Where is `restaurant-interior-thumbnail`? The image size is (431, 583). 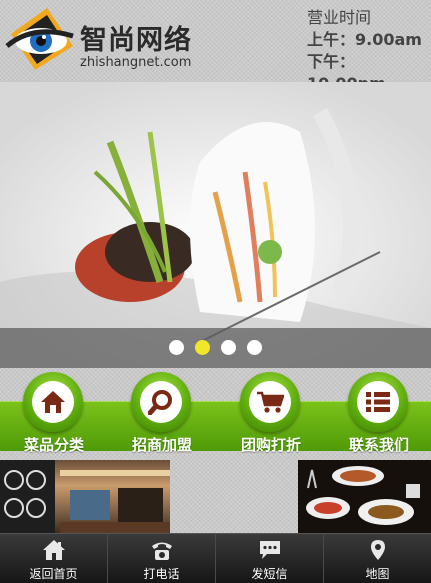 restaurant-interior-thumbnail is located at coordinates (85, 496).